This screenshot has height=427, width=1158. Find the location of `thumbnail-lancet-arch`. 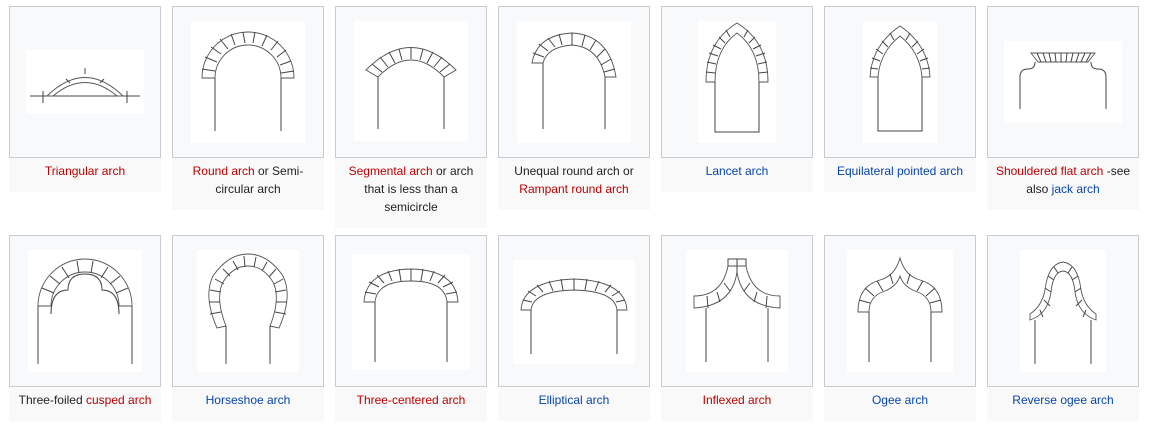

thumbnail-lancet-arch is located at coordinates (737, 82).